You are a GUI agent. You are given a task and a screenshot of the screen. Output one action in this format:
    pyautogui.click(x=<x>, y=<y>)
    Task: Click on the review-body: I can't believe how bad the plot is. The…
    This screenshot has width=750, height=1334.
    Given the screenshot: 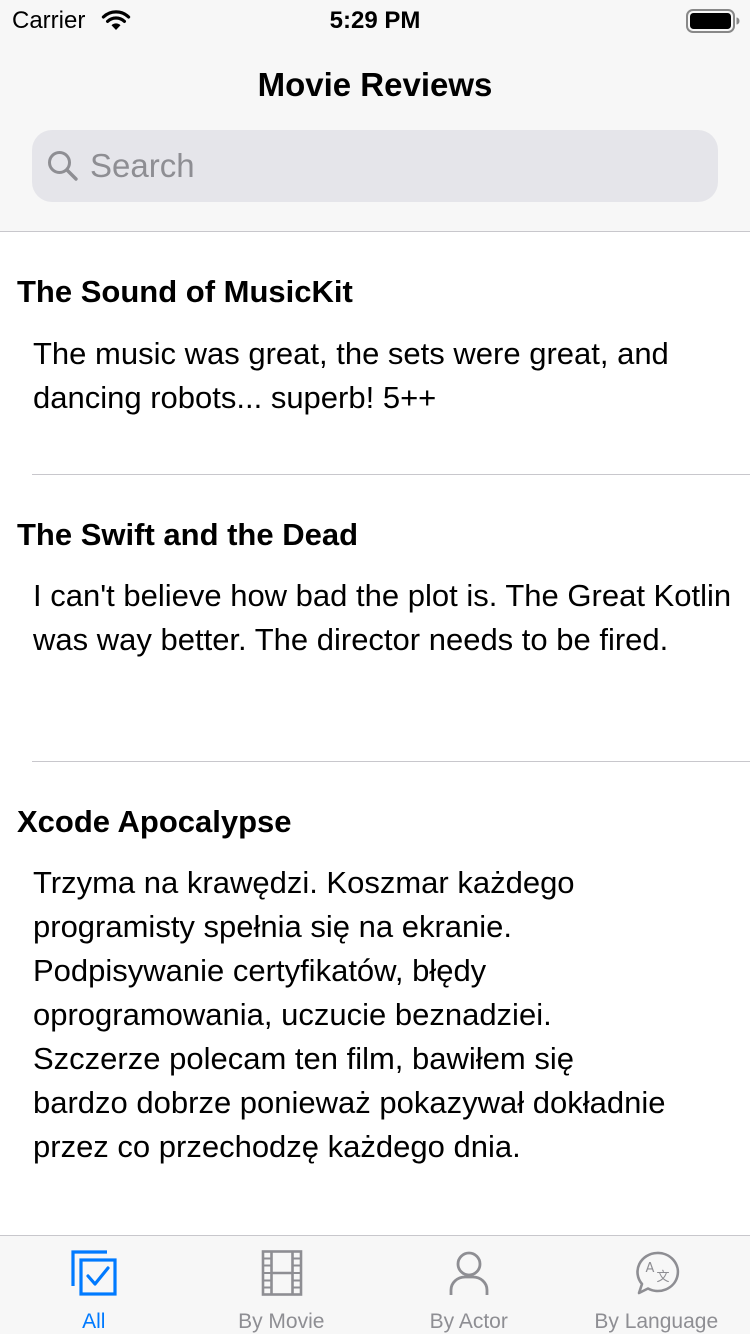 What is the action you would take?
    pyautogui.click(x=382, y=617)
    